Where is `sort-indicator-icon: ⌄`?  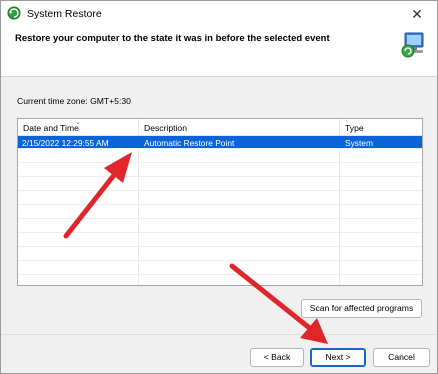 sort-indicator-icon: ⌄ is located at coordinates (78, 122).